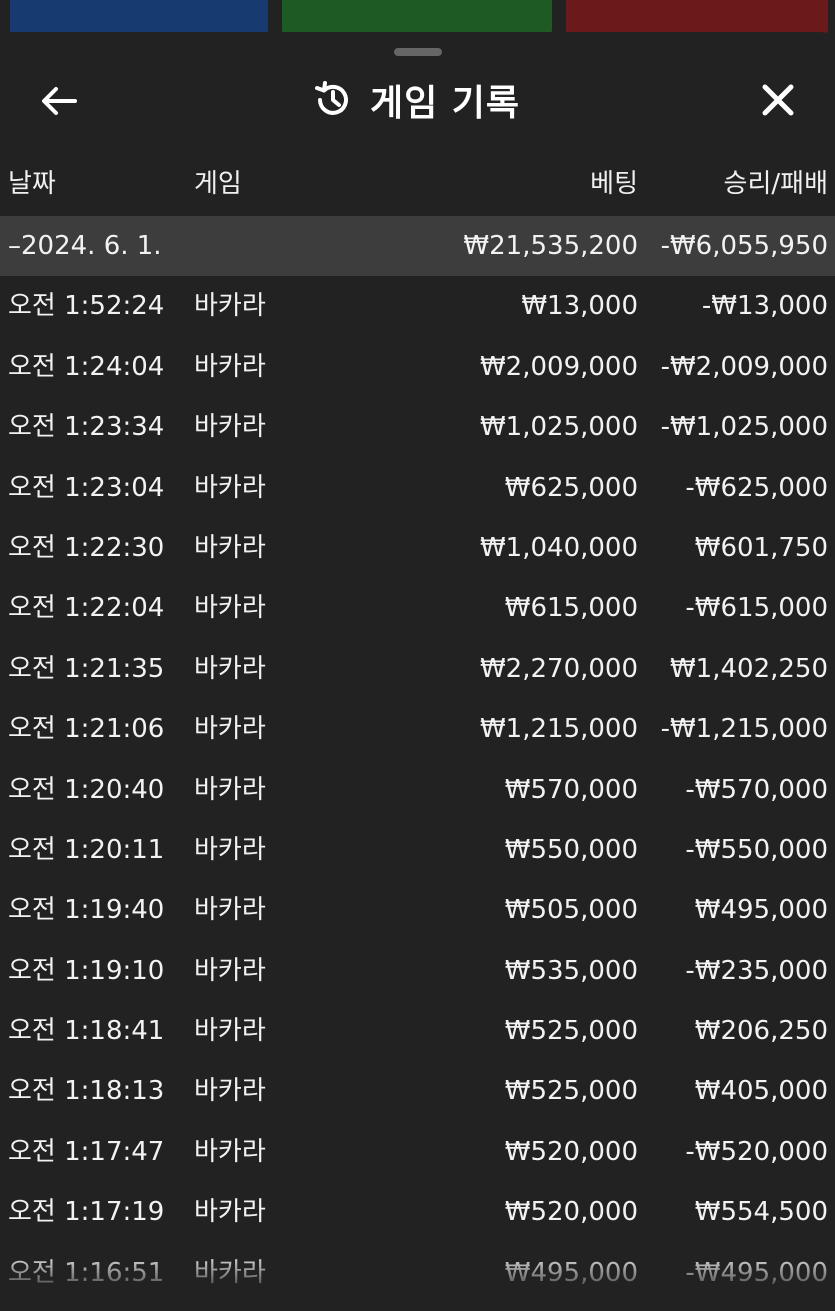  I want to click on row-bet: ₩535,000, so click(571, 970).